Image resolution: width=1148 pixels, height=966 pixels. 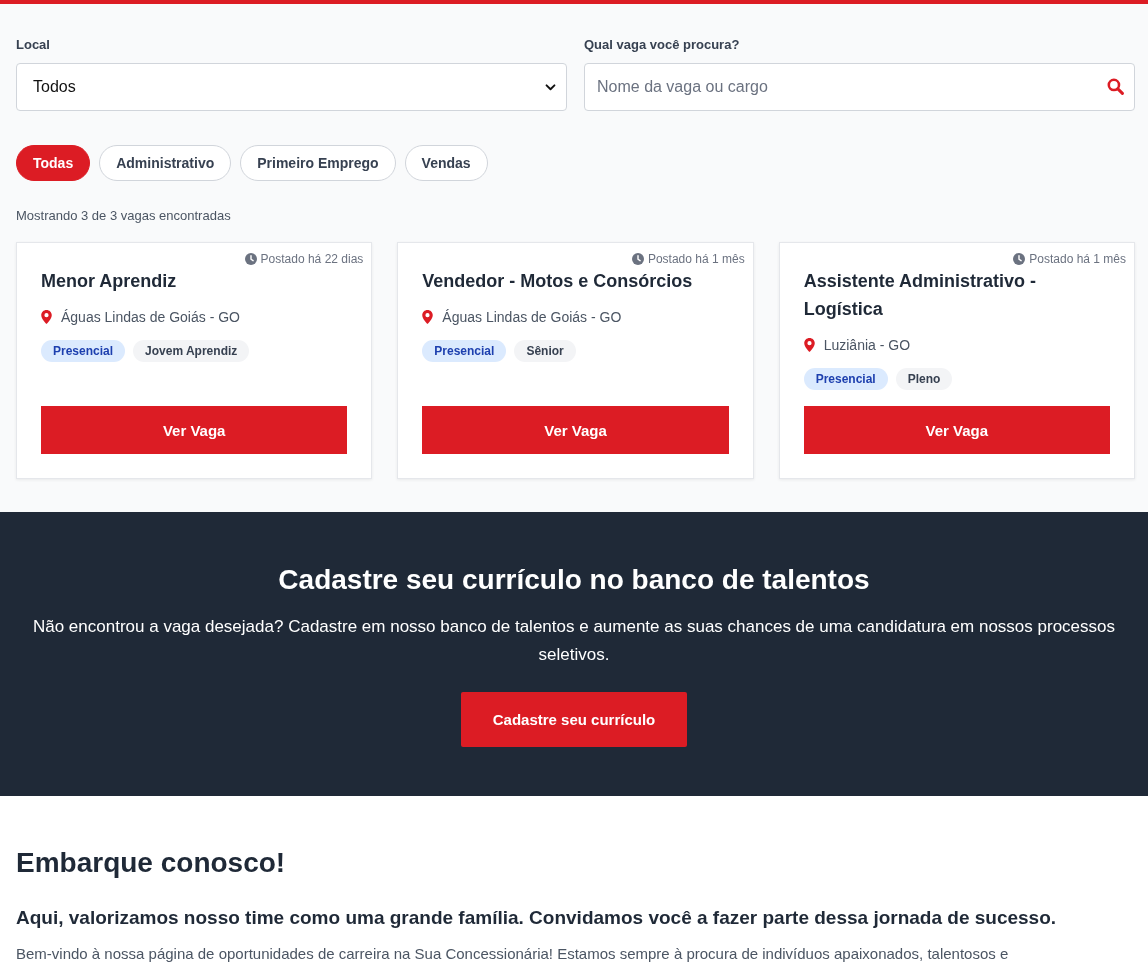 I want to click on location-select: Todos, so click(x=291, y=87).